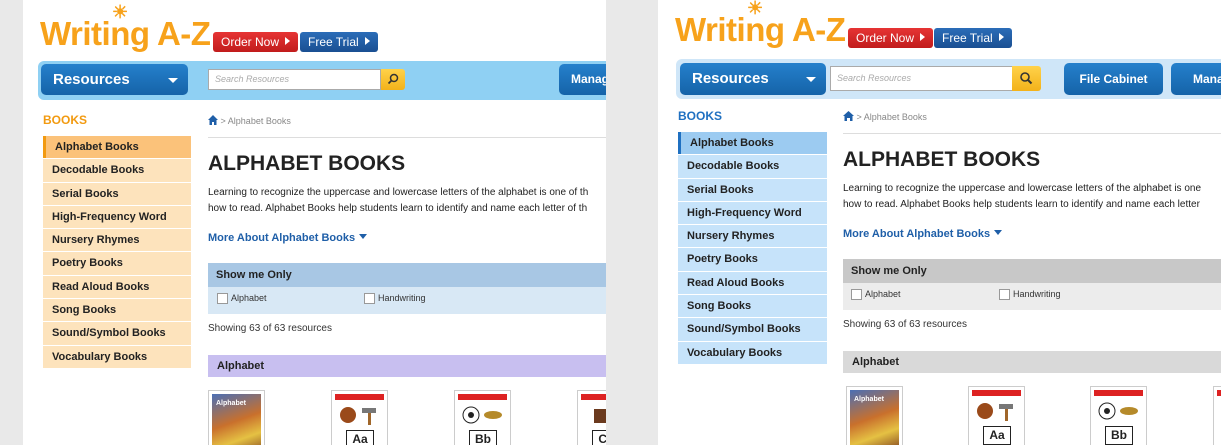  What do you see at coordinates (1113, 79) in the screenshot?
I see `file-cabinet-button: File Cabinet` at bounding box center [1113, 79].